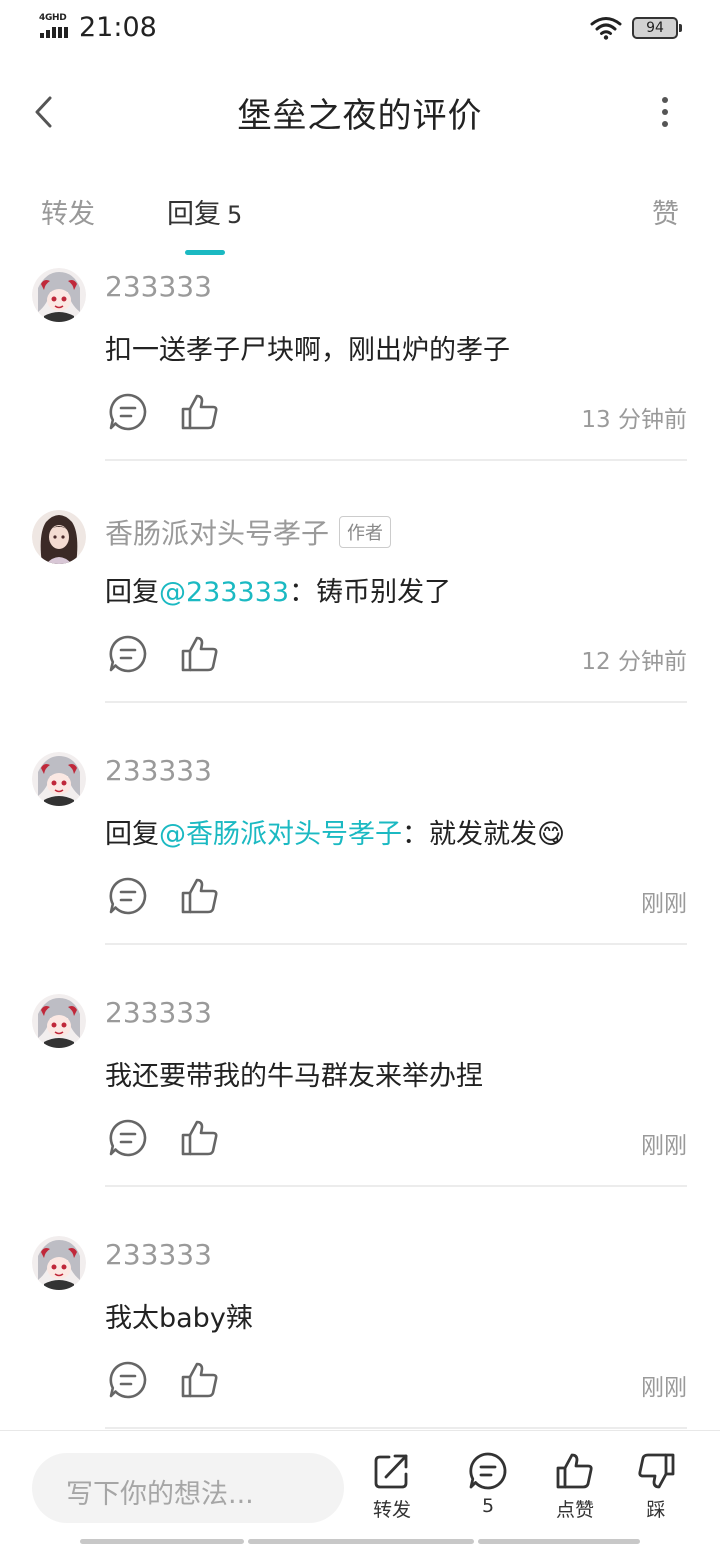 This screenshot has width=720, height=1544. I want to click on comment-text: 回复@香肠派对头号孝子：就发就发😋, so click(335, 834).